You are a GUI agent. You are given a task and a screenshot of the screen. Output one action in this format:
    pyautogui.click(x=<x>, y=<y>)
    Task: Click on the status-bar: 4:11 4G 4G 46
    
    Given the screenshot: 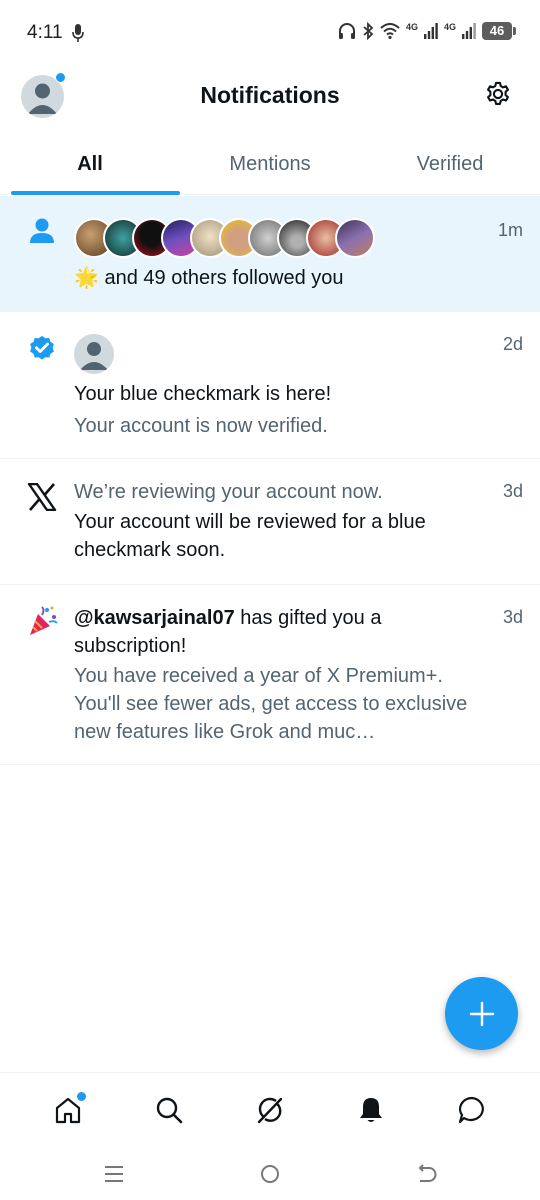 What is the action you would take?
    pyautogui.click(x=270, y=34)
    